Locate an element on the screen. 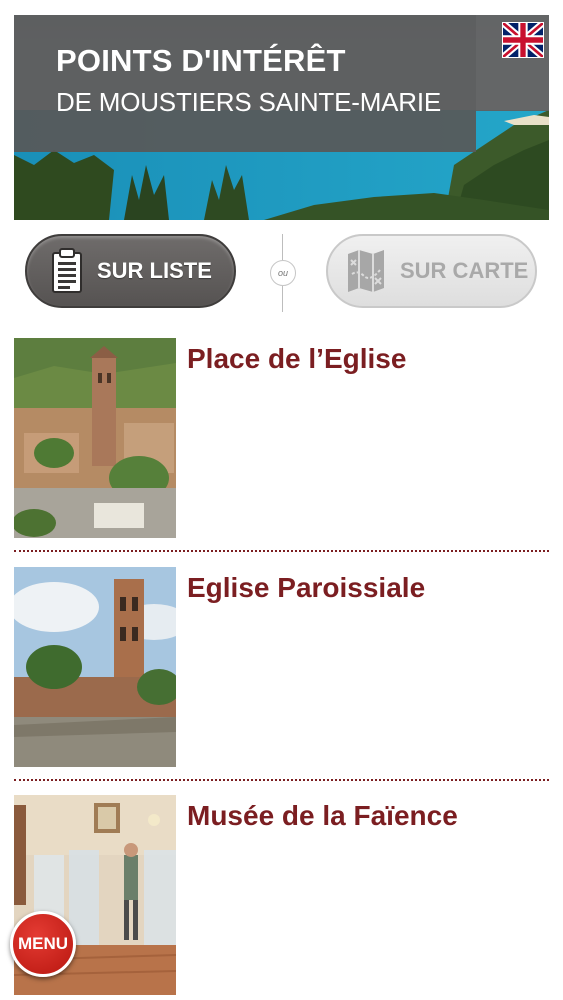 This screenshot has width=563, height=1000. or-label: ou is located at coordinates (283, 273).